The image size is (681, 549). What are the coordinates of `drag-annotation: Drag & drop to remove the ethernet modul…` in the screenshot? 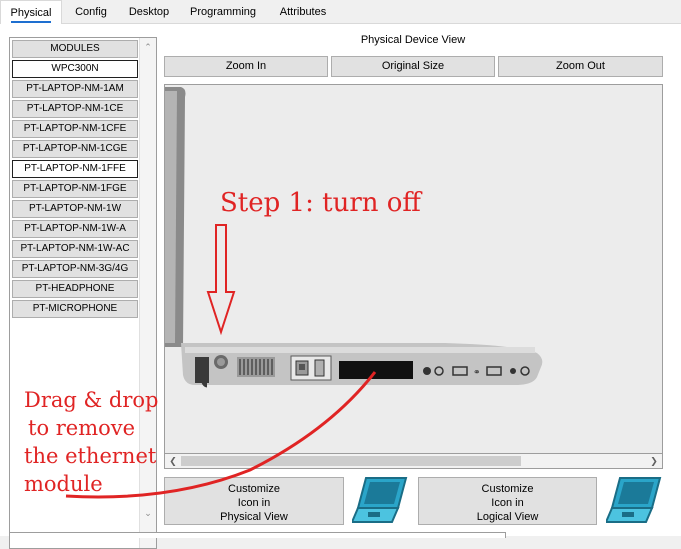 It's located at (91, 442).